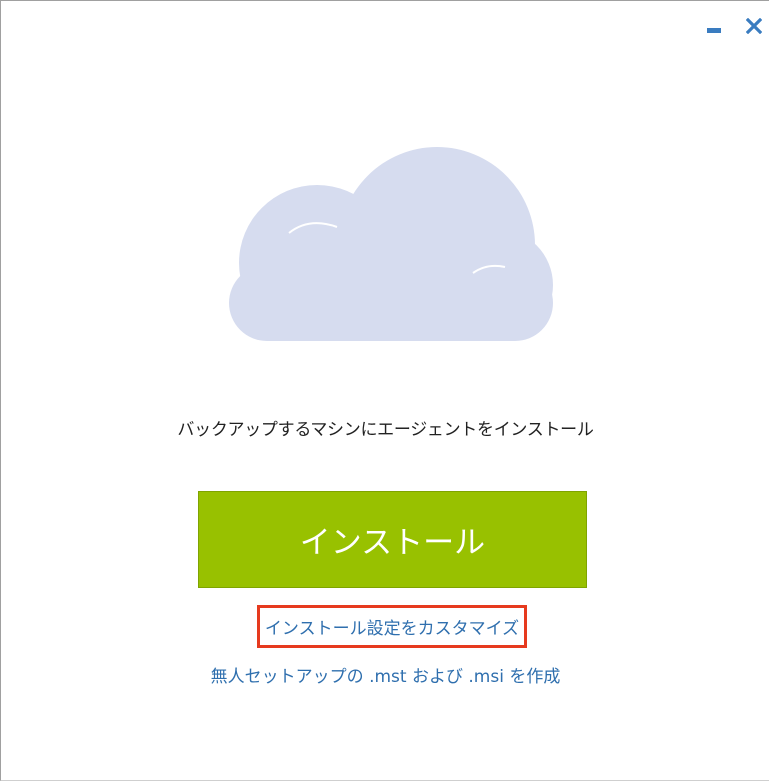 This screenshot has height=781, width=769. I want to click on cloud-icon, so click(391, 244).